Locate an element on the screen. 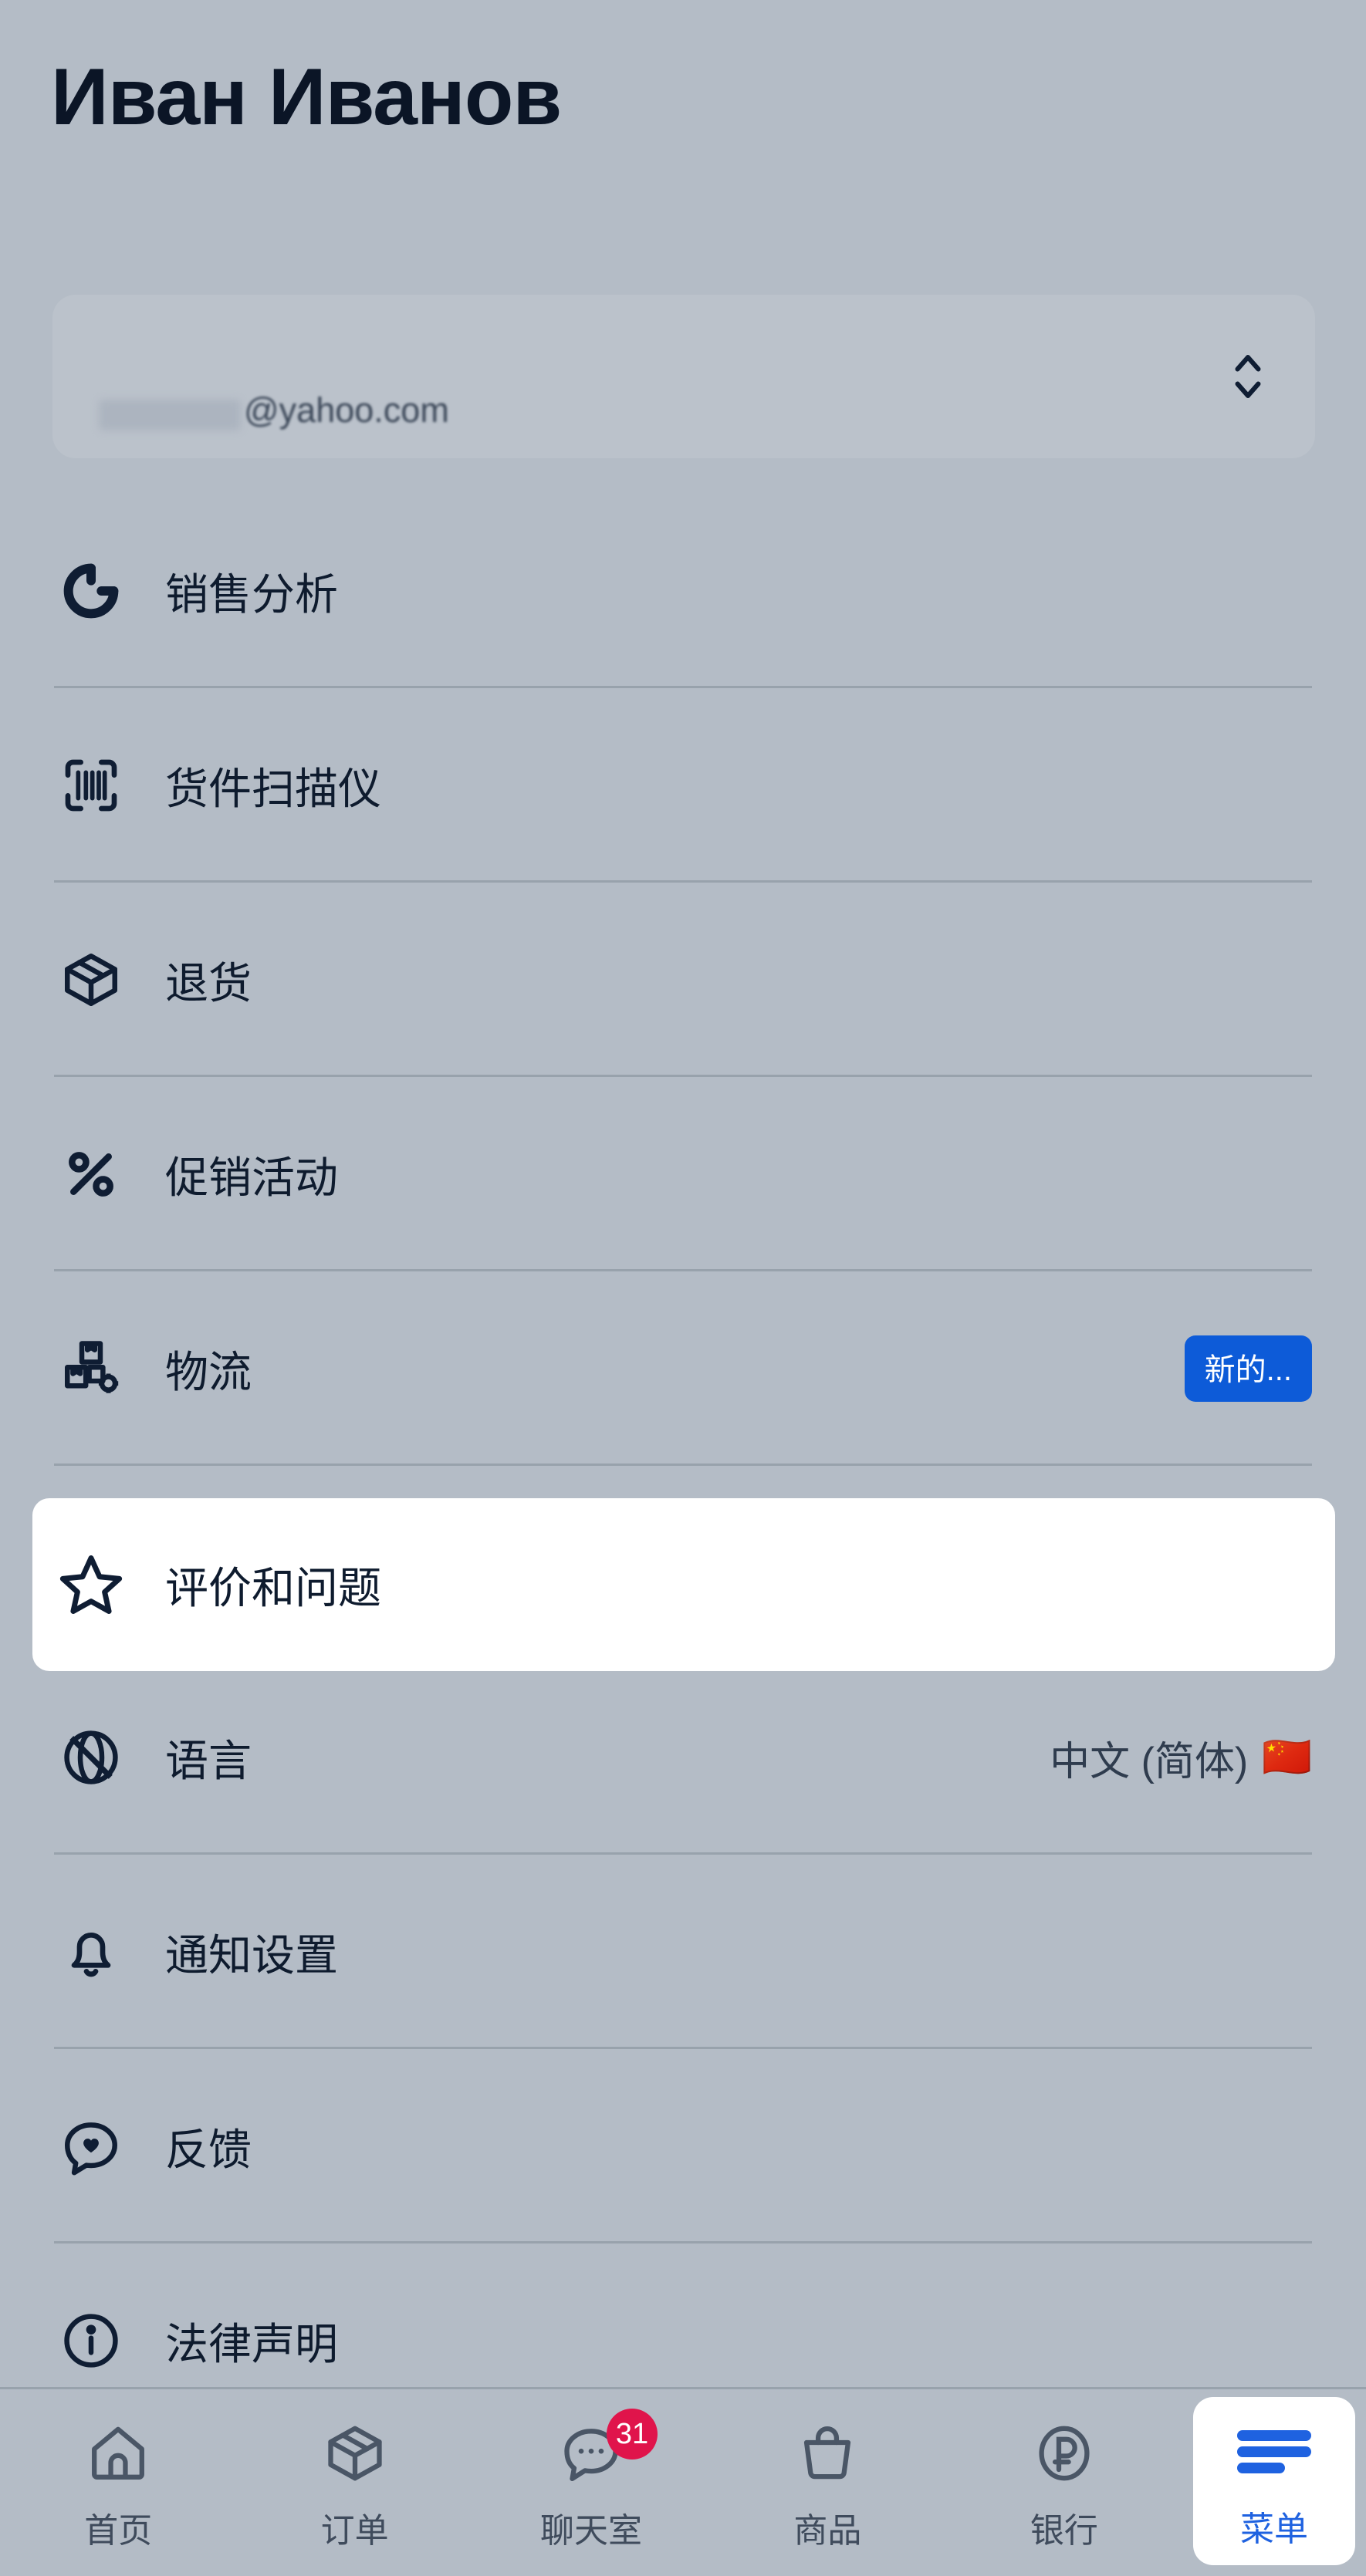 The width and height of the screenshot is (1366, 2576). language-value: 中文 (简体) is located at coordinates (1149, 1762).